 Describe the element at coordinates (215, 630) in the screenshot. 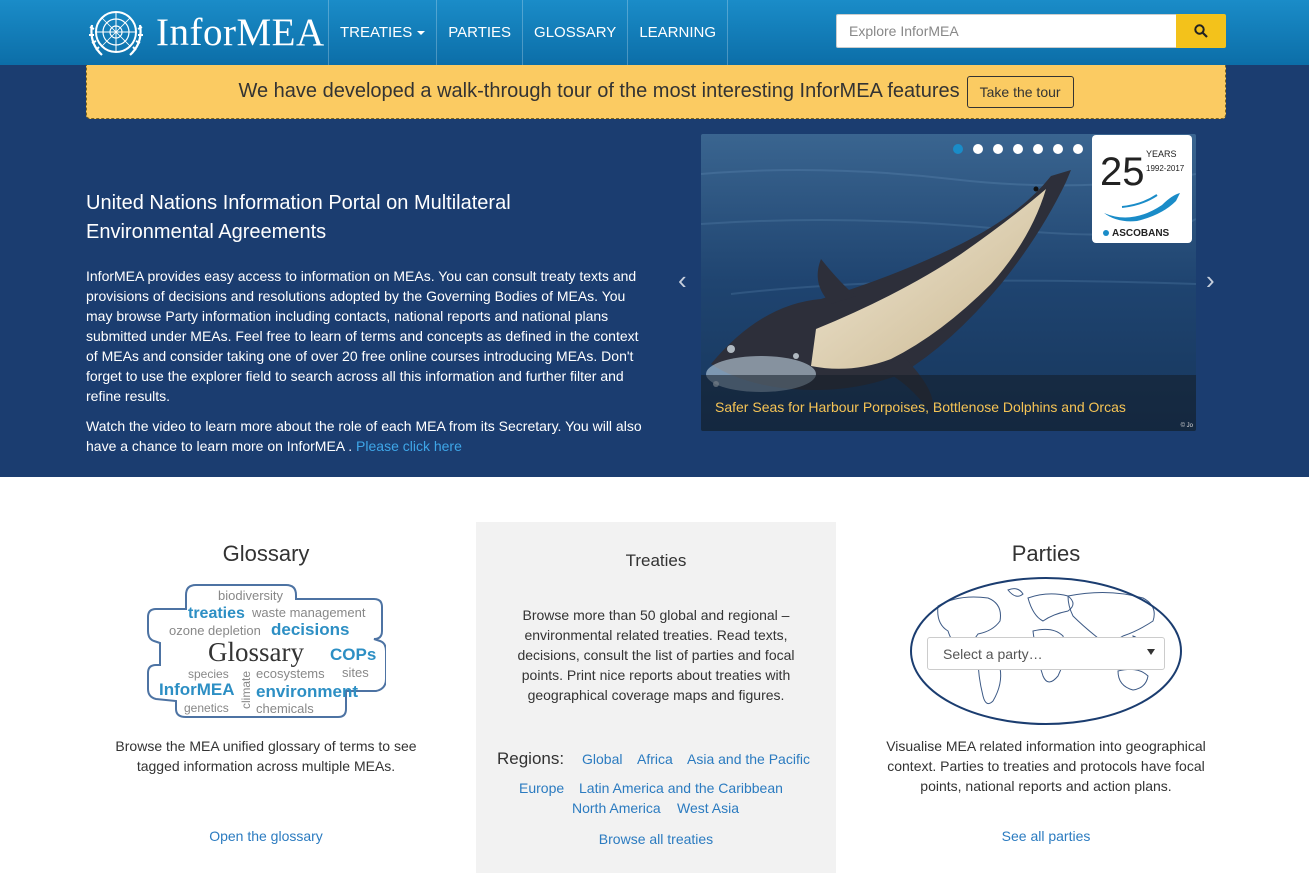

I see `word-ozone-depletion: ozone depletion` at that location.